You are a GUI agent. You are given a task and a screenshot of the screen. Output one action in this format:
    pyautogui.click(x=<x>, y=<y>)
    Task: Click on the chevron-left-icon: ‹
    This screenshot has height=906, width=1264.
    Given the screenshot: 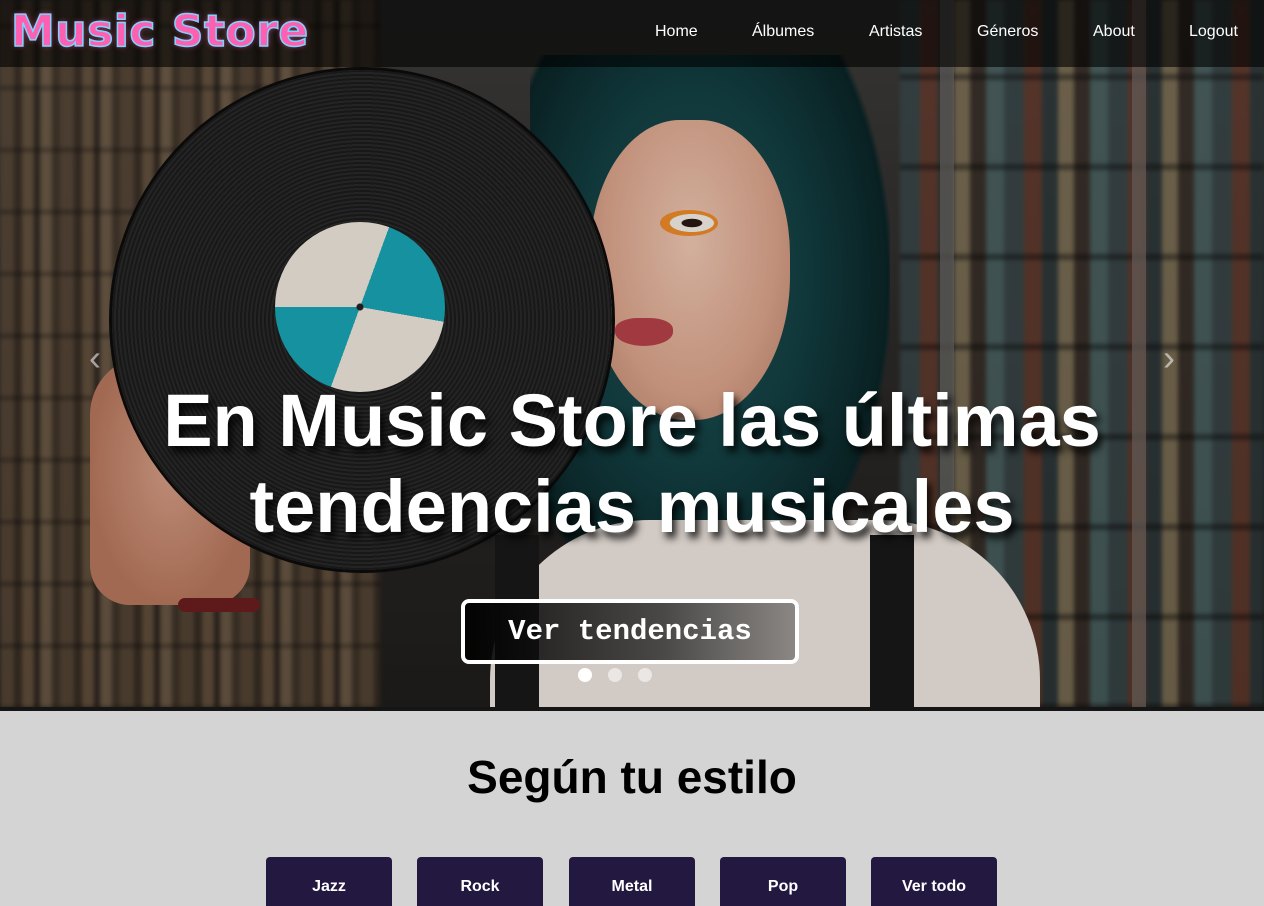 What is the action you would take?
    pyautogui.click(x=95, y=358)
    